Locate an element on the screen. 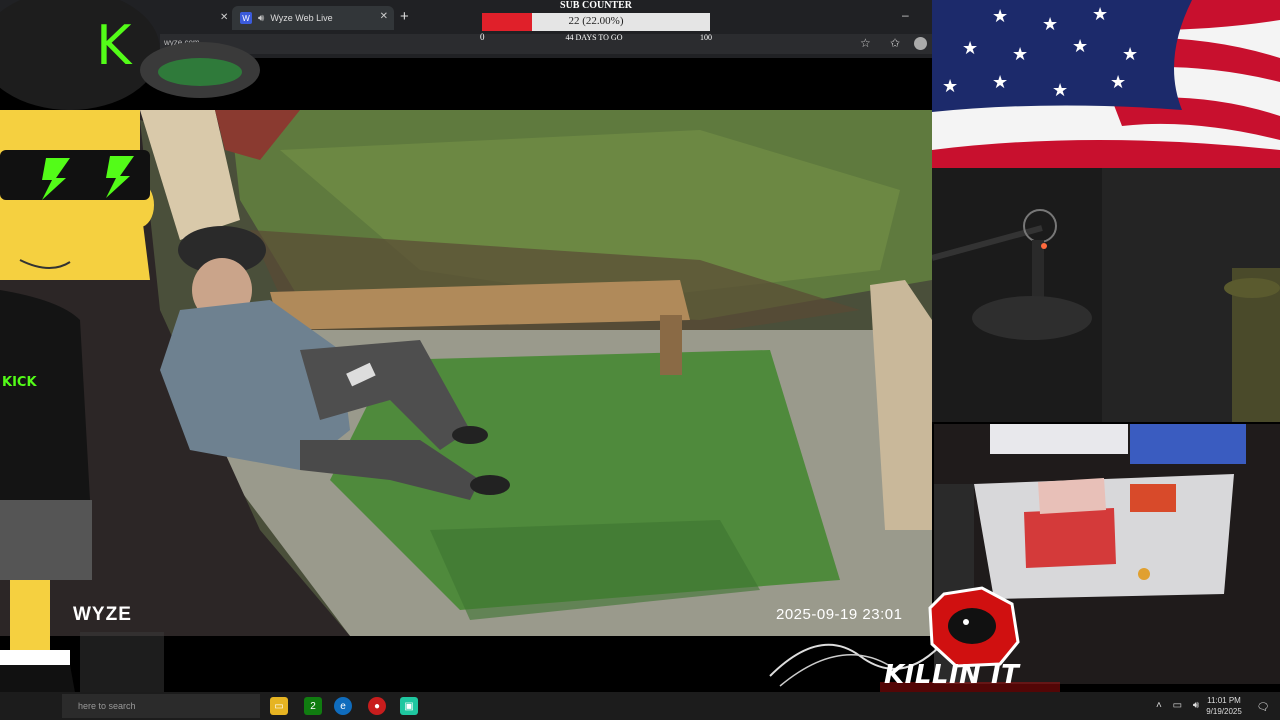  kick-hat-logo: K is located at coordinates (114, 45).